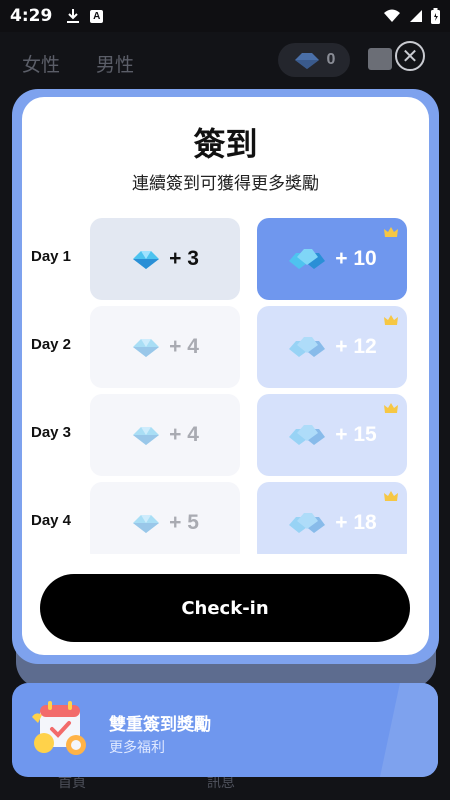  I want to click on reward-row-day1: Day 1 + 3 + 10, so click(225, 259).